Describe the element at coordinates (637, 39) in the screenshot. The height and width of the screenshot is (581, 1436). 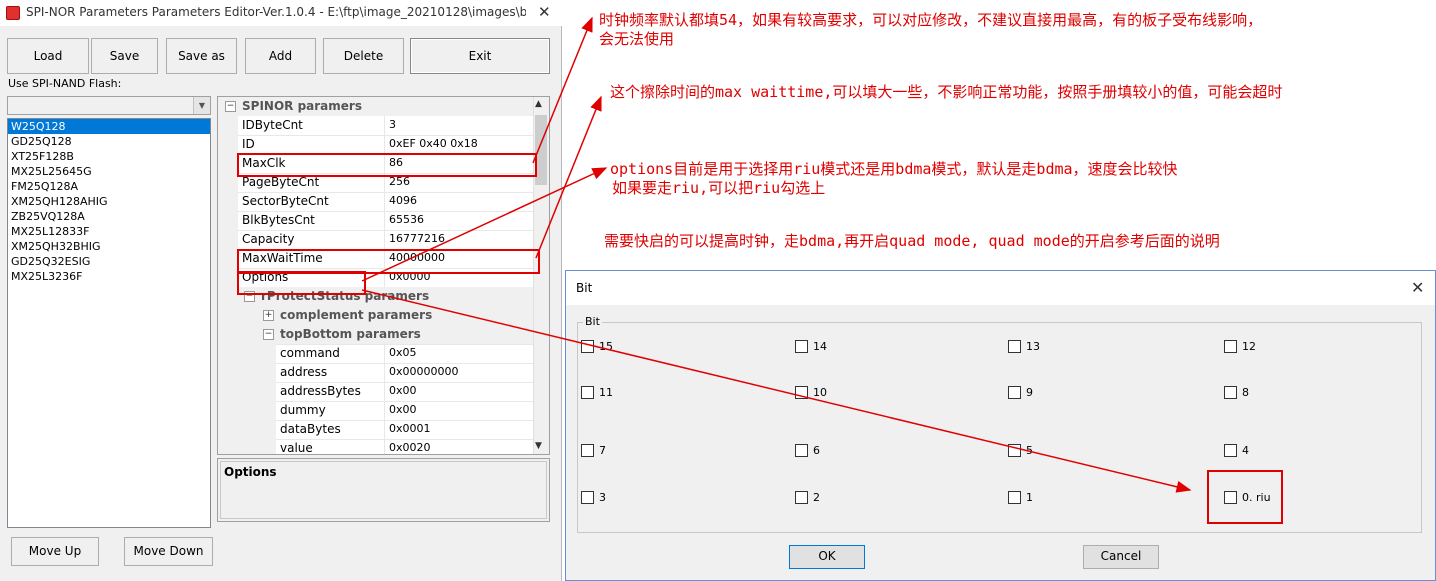
I see `note-clock-line2: 会无法使用` at that location.